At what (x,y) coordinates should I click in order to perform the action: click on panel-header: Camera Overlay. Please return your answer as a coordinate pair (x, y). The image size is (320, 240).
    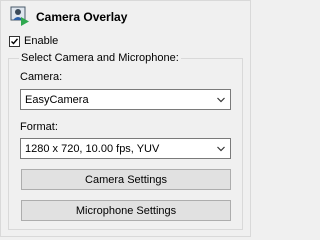
    Looking at the image, I should click on (68, 17).